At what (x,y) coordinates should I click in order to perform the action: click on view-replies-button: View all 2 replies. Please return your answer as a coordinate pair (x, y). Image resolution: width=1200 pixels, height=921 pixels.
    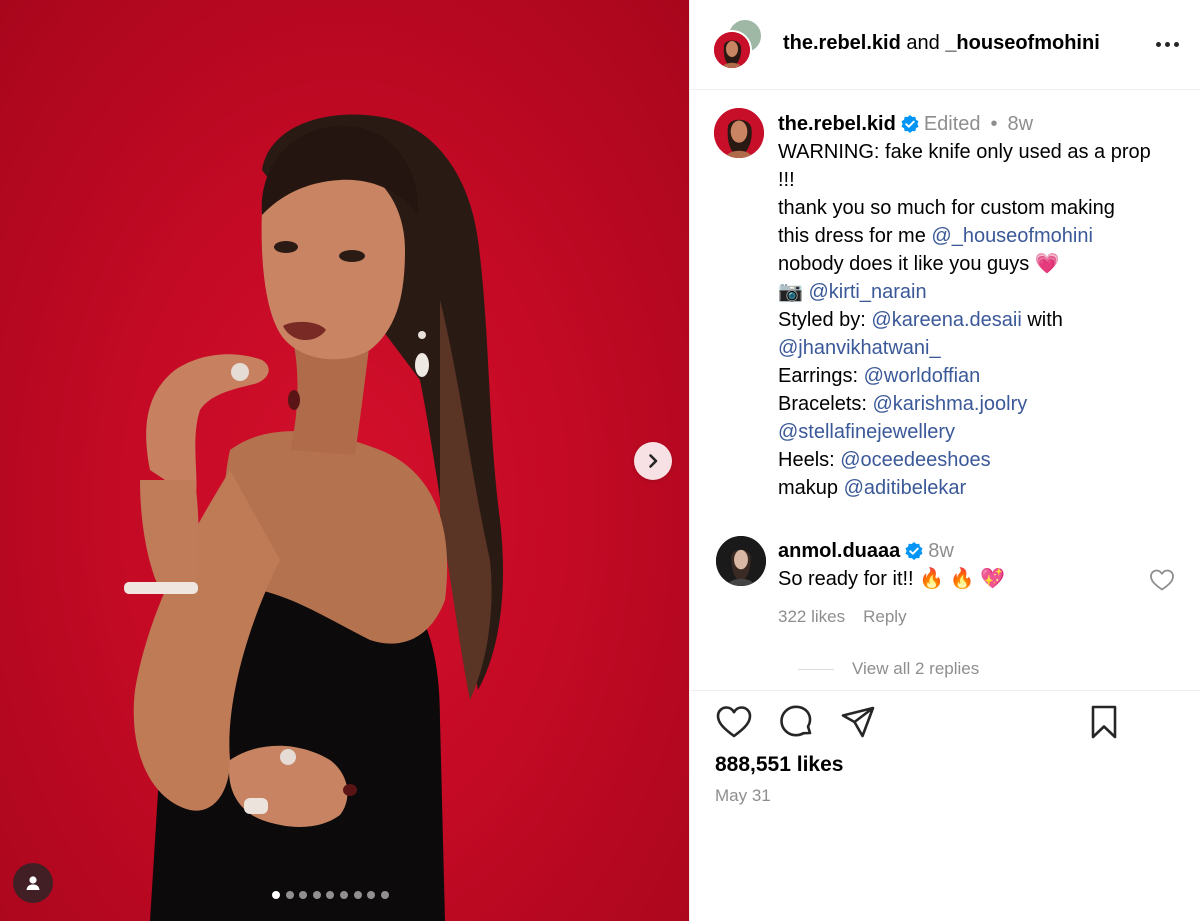
    Looking at the image, I should click on (888, 669).